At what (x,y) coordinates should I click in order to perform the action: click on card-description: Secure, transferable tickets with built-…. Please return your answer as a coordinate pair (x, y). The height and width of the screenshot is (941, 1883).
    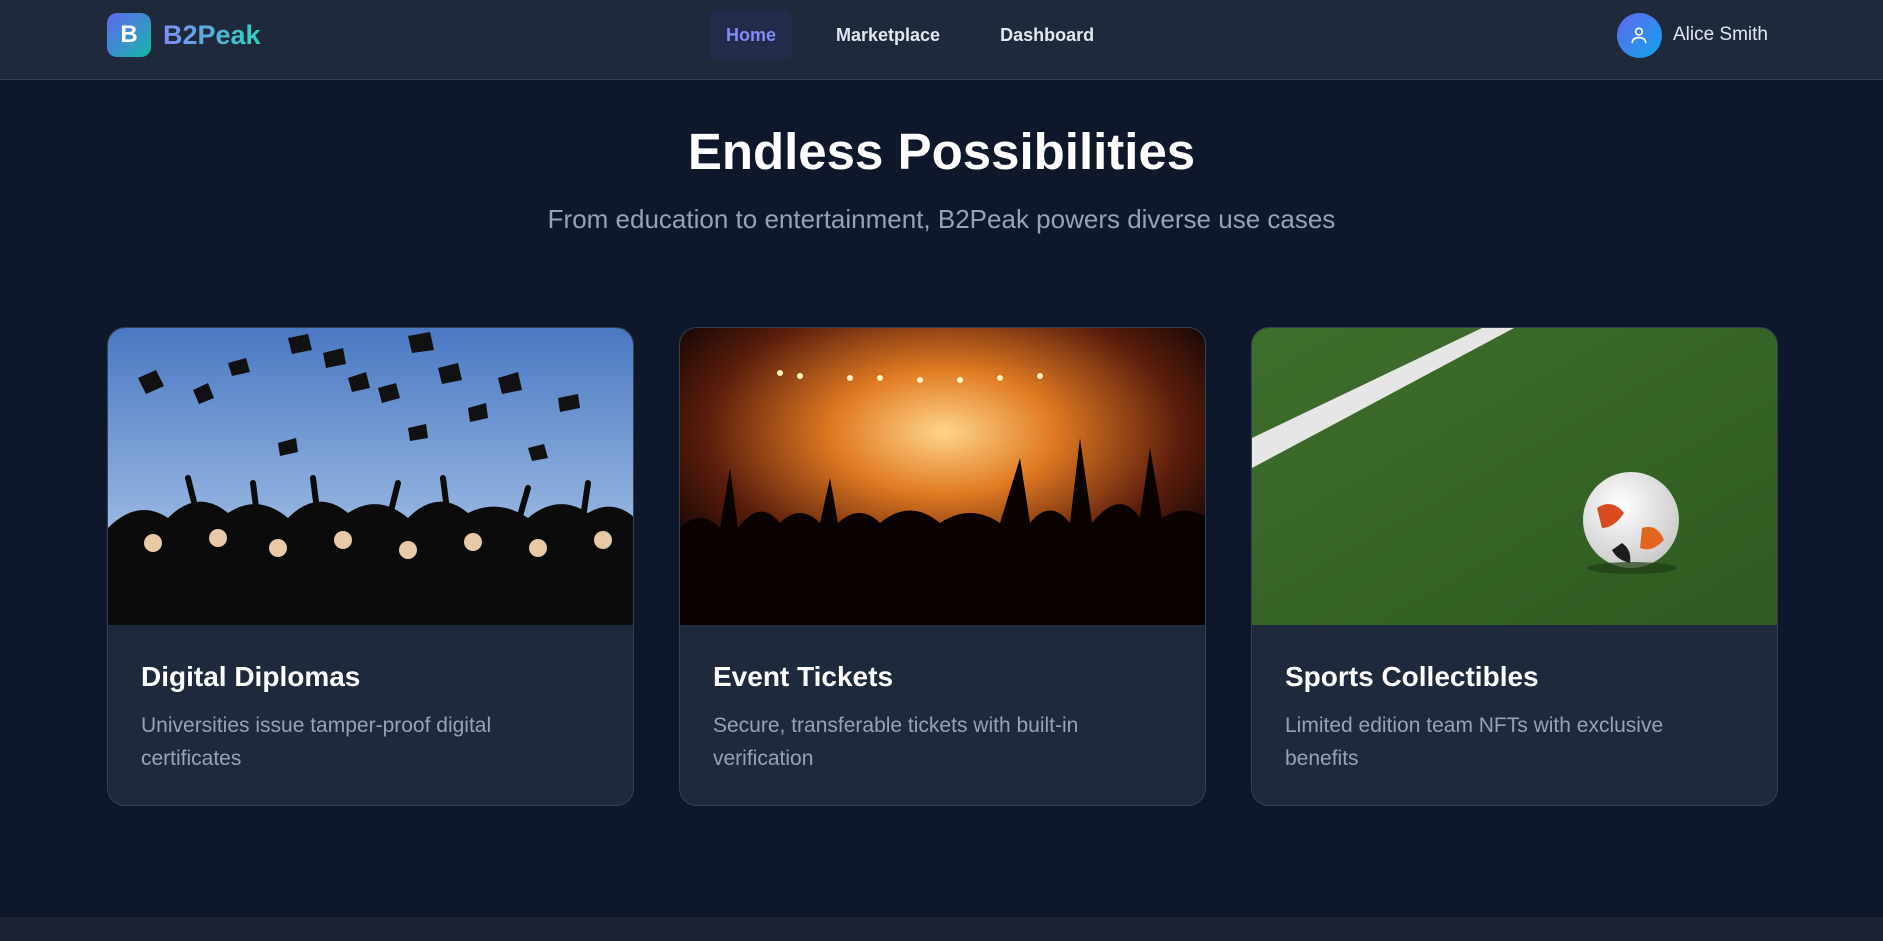
    Looking at the image, I should click on (896, 742).